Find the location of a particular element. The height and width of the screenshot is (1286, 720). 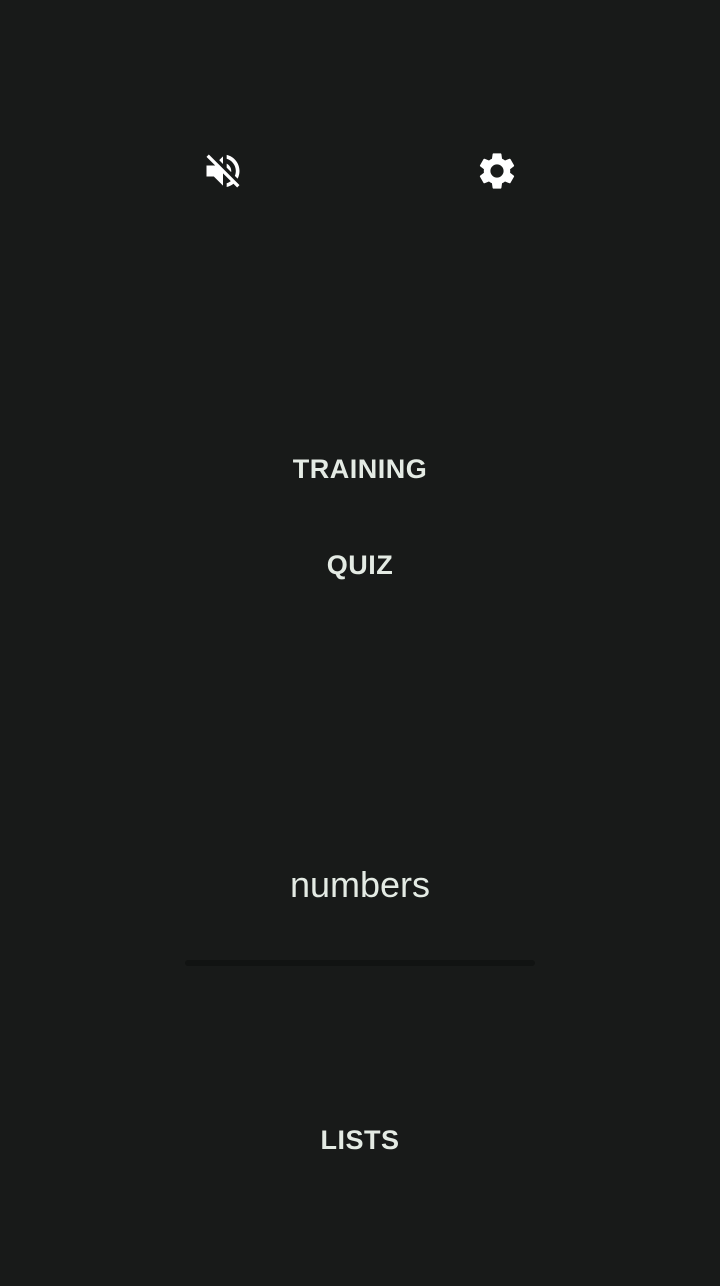

selector-underline is located at coordinates (360, 963).